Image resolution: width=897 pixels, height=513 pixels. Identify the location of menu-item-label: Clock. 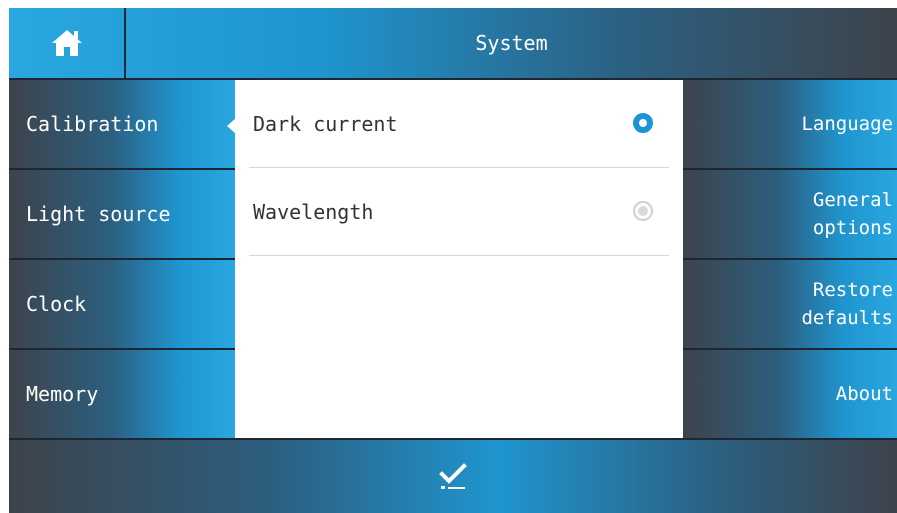
(56, 304).